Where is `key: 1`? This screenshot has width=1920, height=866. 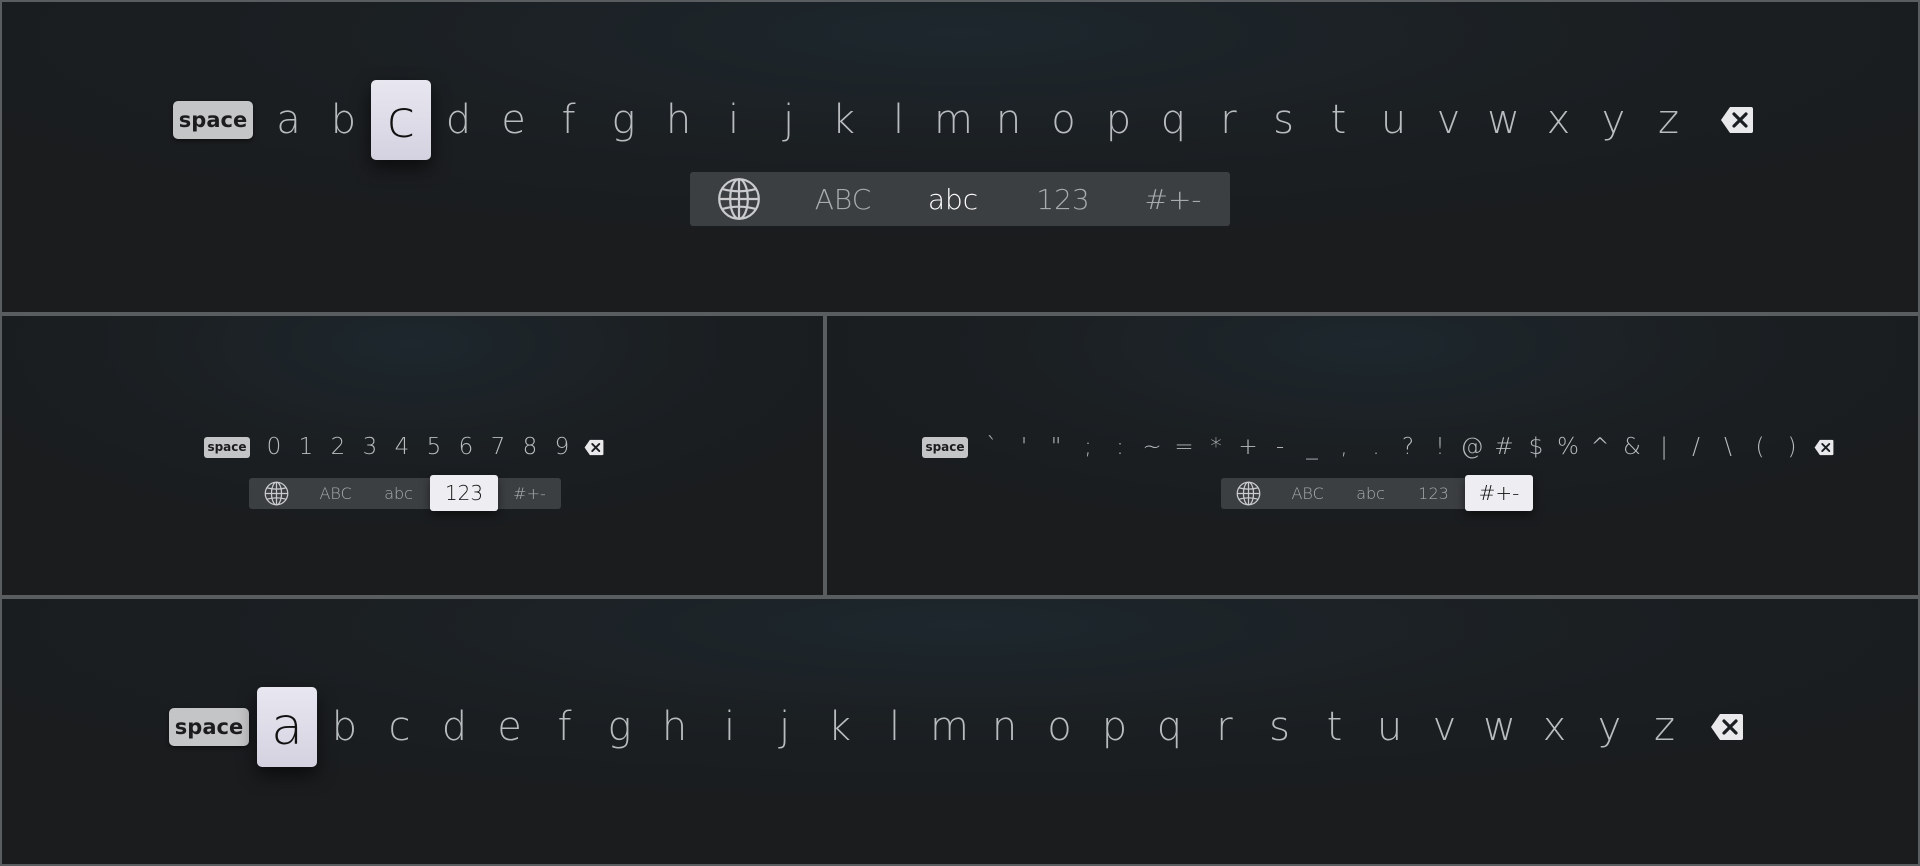
key: 1 is located at coordinates (306, 447).